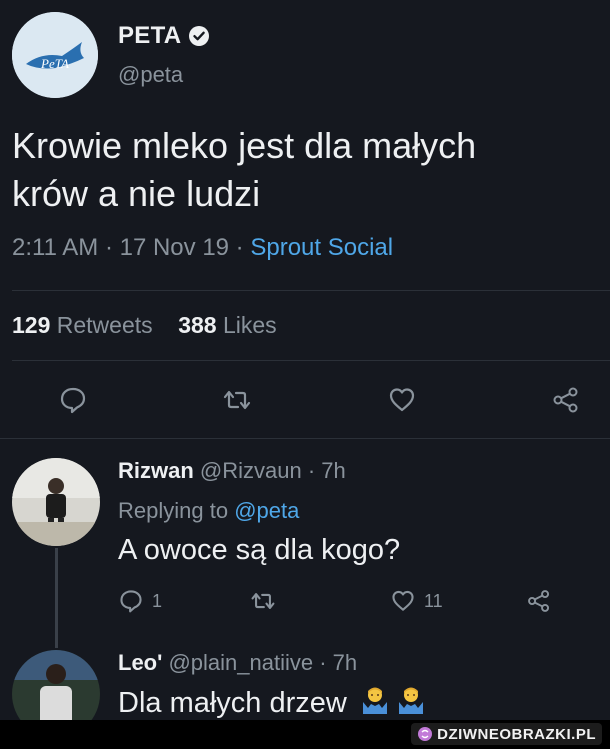 This screenshot has height=749, width=610. I want to click on avatar, so click(56, 502).